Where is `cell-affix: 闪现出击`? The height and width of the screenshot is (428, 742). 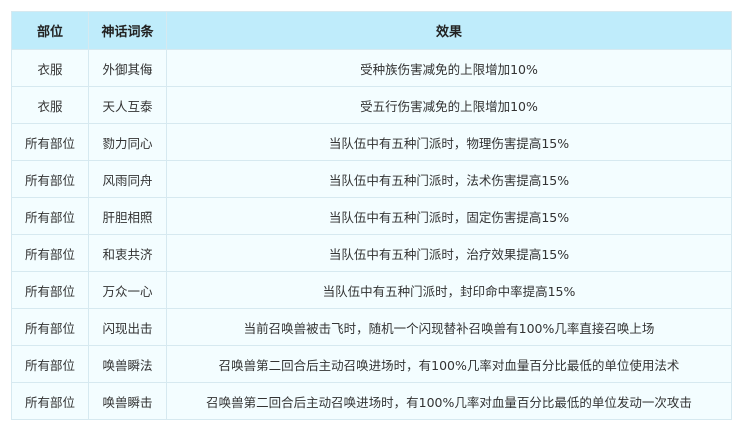 cell-affix: 闪现出击 is located at coordinates (127, 327).